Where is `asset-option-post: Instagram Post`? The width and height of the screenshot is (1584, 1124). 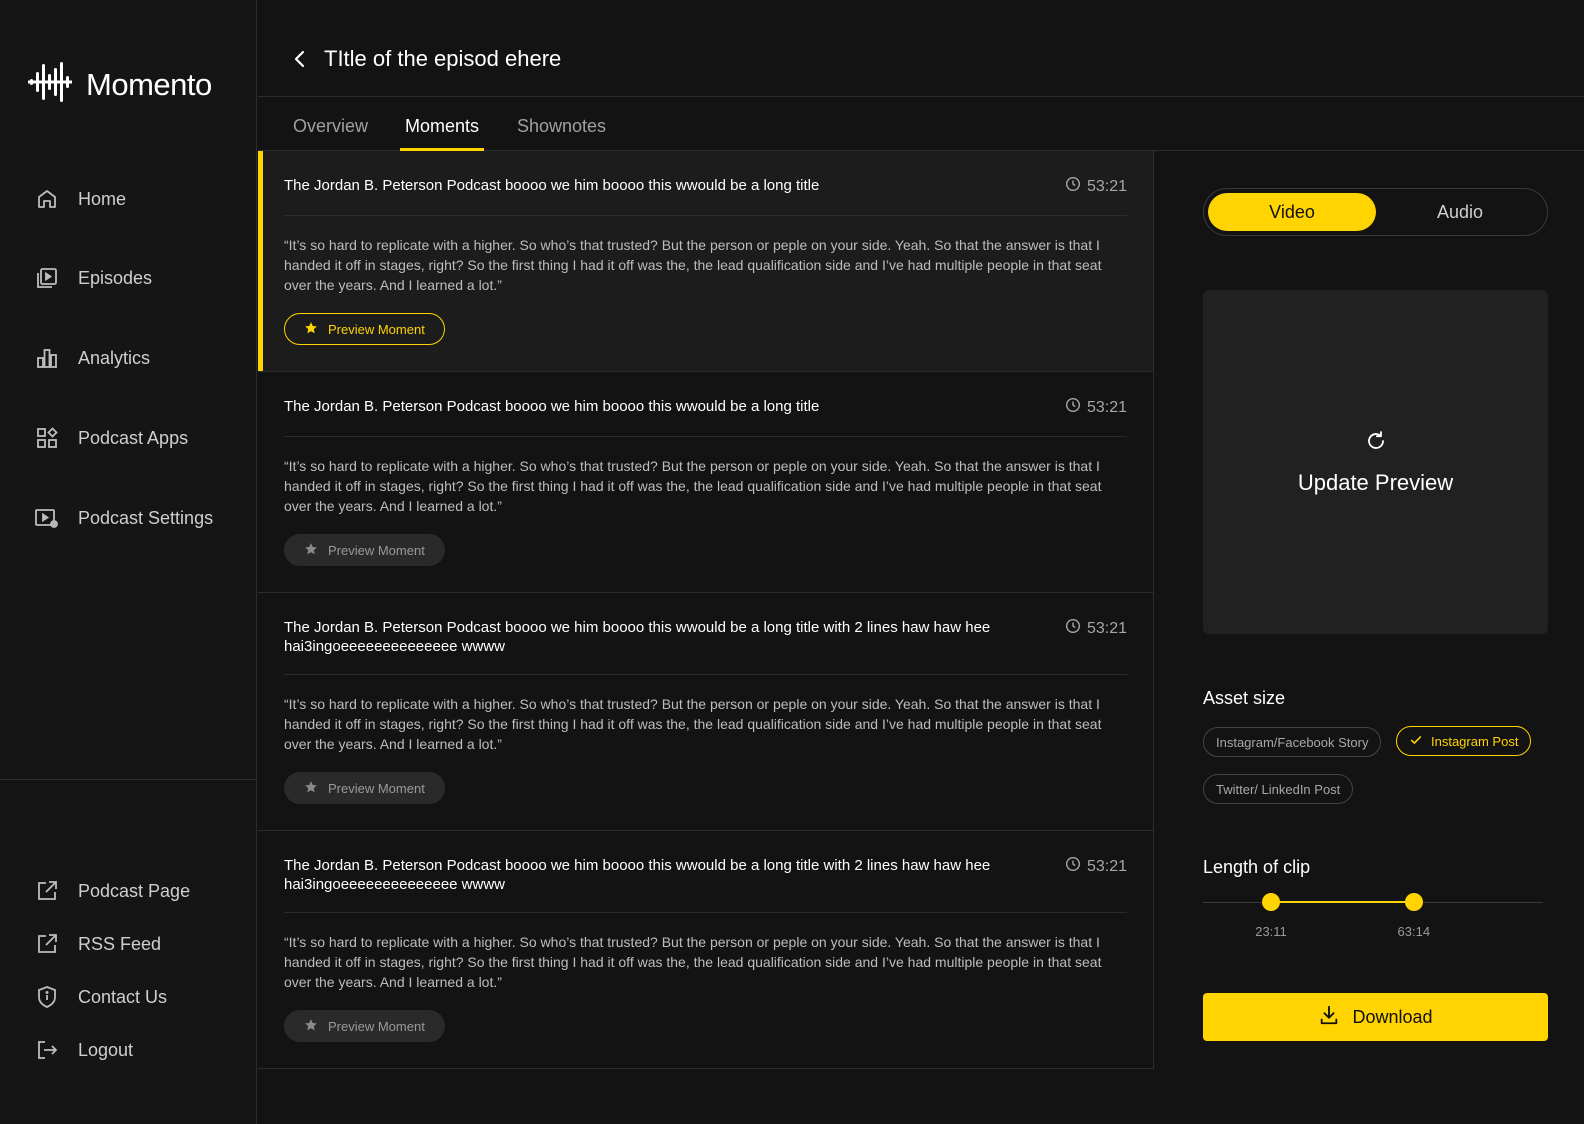 asset-option-post: Instagram Post is located at coordinates (1464, 741).